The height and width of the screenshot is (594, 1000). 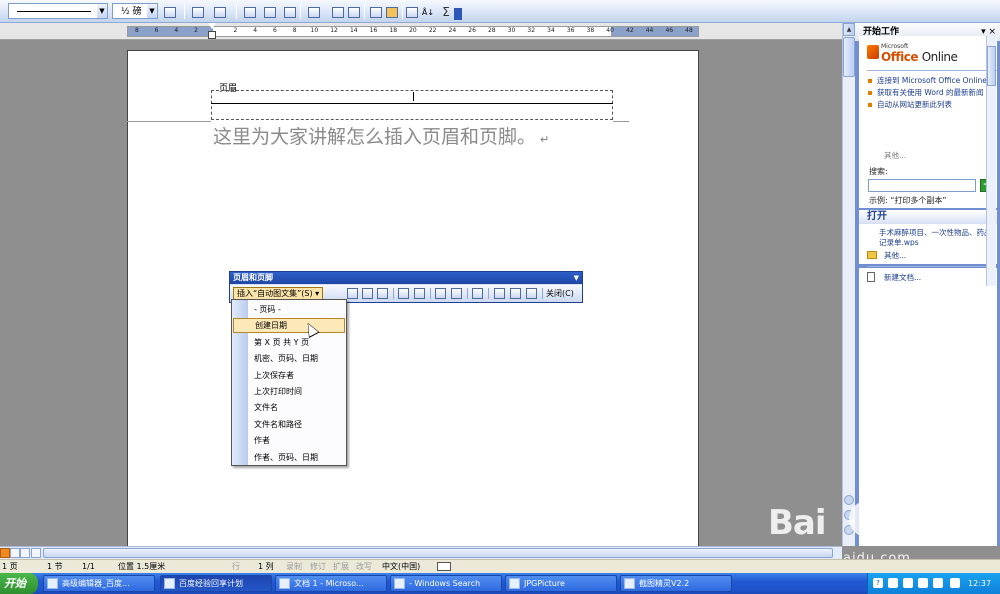 What do you see at coordinates (334, 30) in the screenshot?
I see `ruler-tick: 12` at bounding box center [334, 30].